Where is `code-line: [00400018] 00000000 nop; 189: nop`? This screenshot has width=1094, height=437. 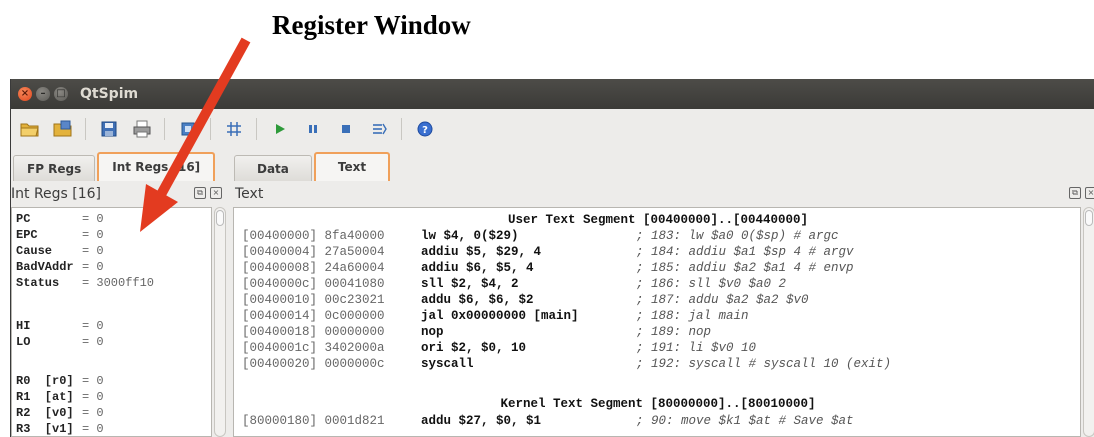 code-line: [00400018] 00000000 nop; 189: nop is located at coordinates (477, 332).